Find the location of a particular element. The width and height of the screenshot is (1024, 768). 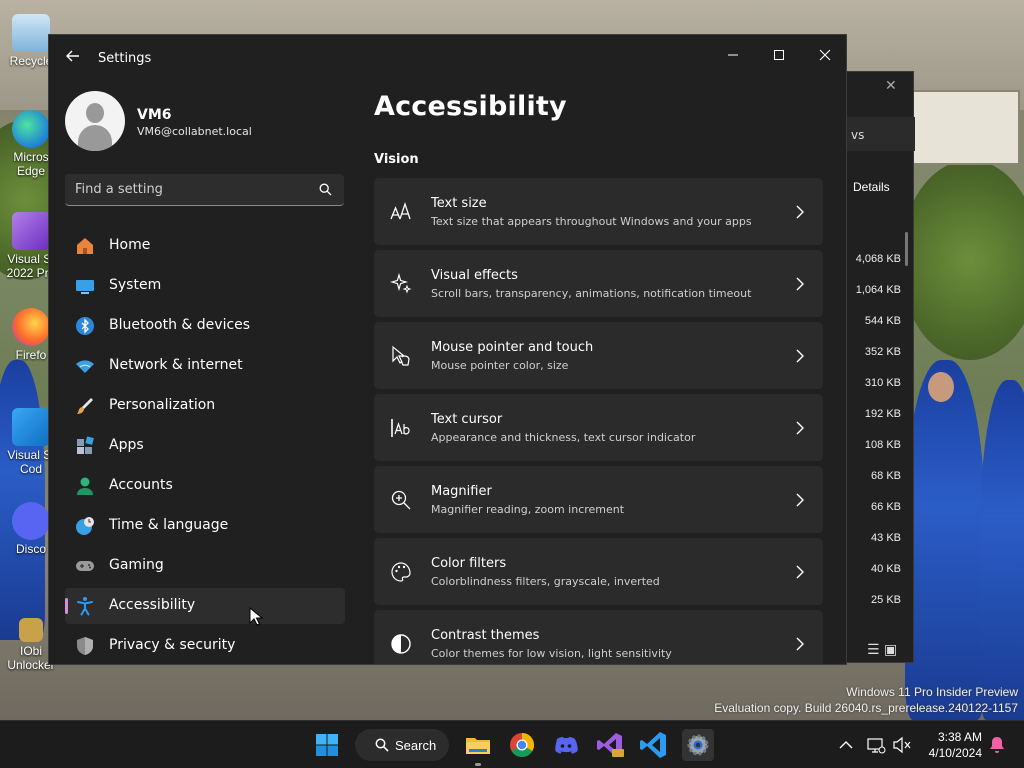

view-toggle: ☰ ▣ is located at coordinates (882, 650).